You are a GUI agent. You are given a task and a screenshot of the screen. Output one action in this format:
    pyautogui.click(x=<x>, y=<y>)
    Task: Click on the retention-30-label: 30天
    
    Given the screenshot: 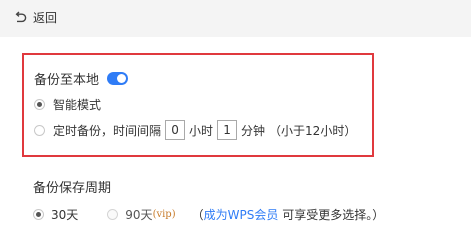 What is the action you would take?
    pyautogui.click(x=65, y=214)
    